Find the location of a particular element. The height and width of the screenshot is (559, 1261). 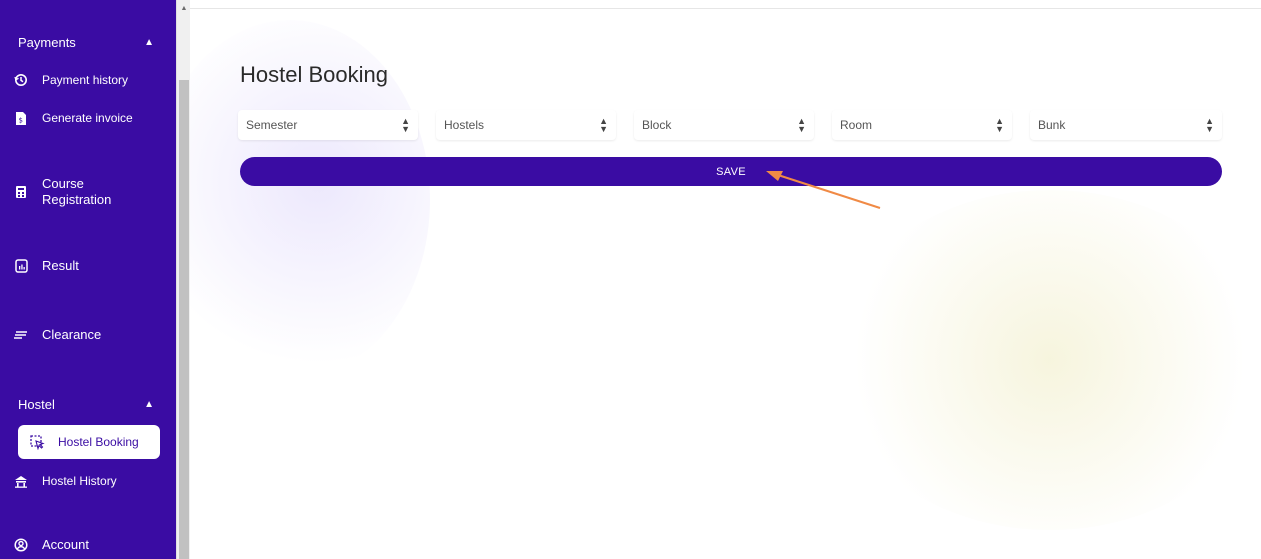

invoice-icon: $ is located at coordinates (21, 118).